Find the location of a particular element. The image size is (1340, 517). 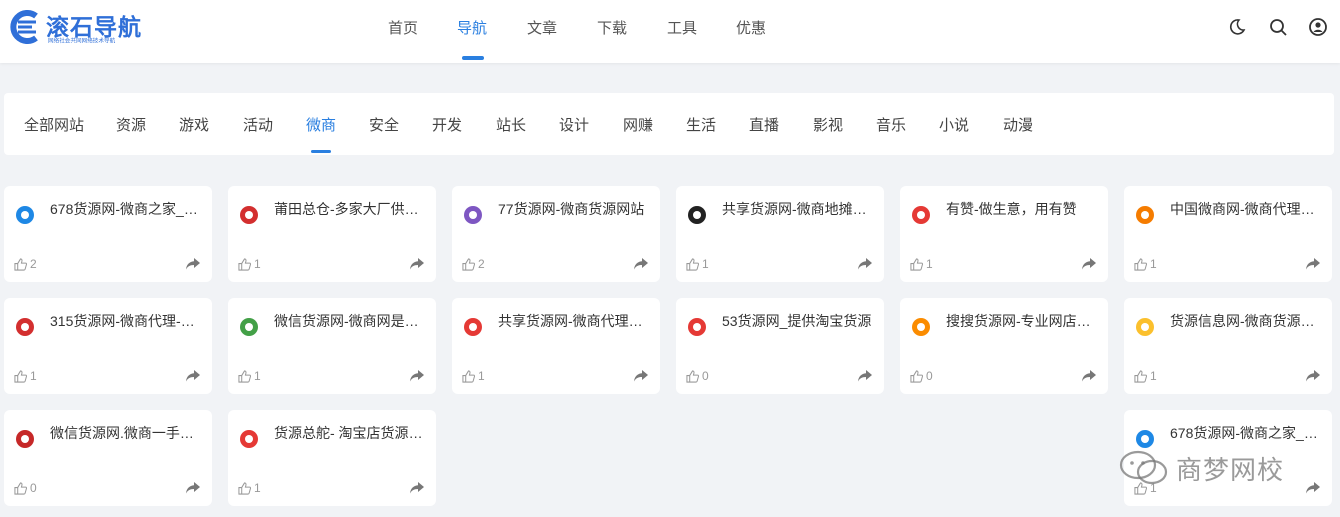

sousou-logo-icon is located at coordinates (921, 327).